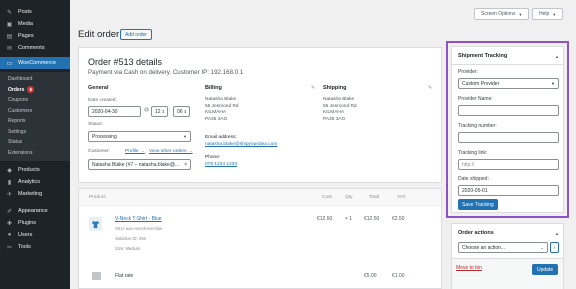 The height and width of the screenshot is (289, 576). I want to click on billing-email-link: natasha.blake@shipyouridea.com, so click(241, 144).